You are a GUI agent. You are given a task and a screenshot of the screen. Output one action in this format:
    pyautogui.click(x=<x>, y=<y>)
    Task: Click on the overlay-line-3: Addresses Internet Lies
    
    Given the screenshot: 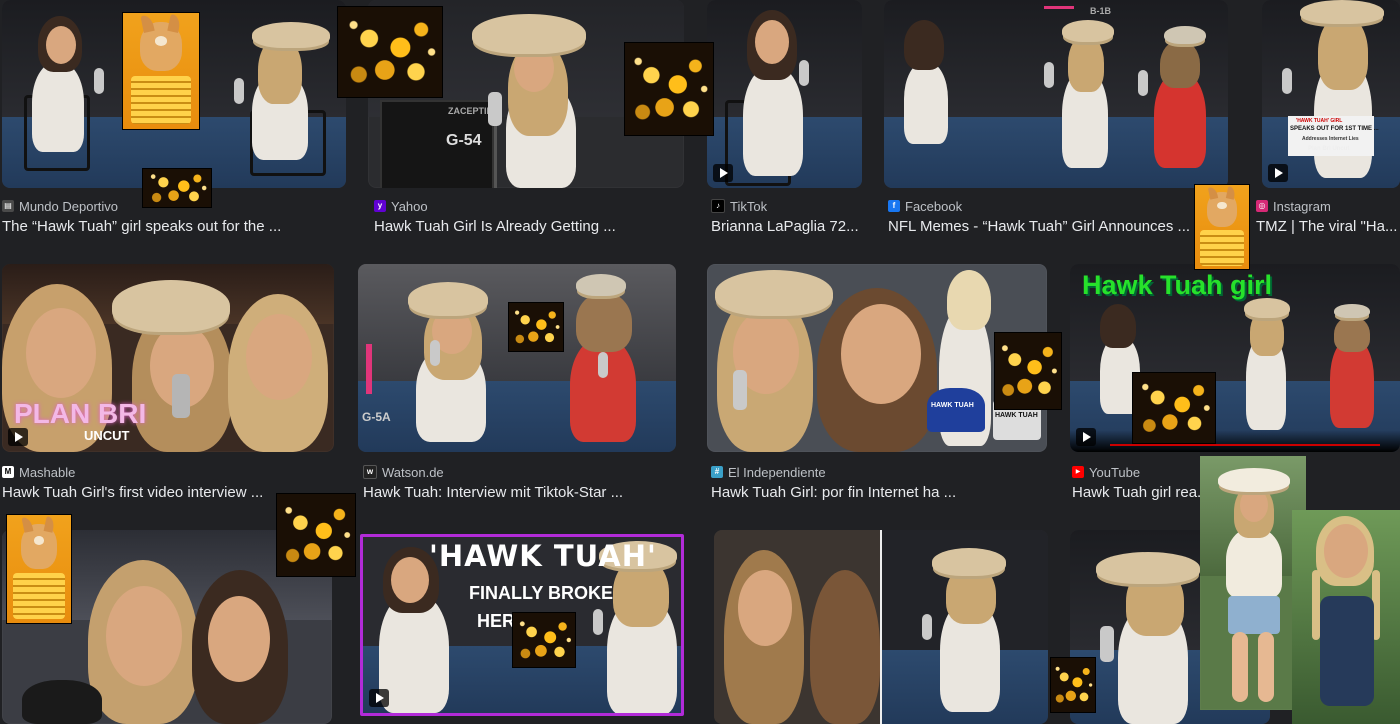 What is the action you would take?
    pyautogui.click(x=1330, y=139)
    